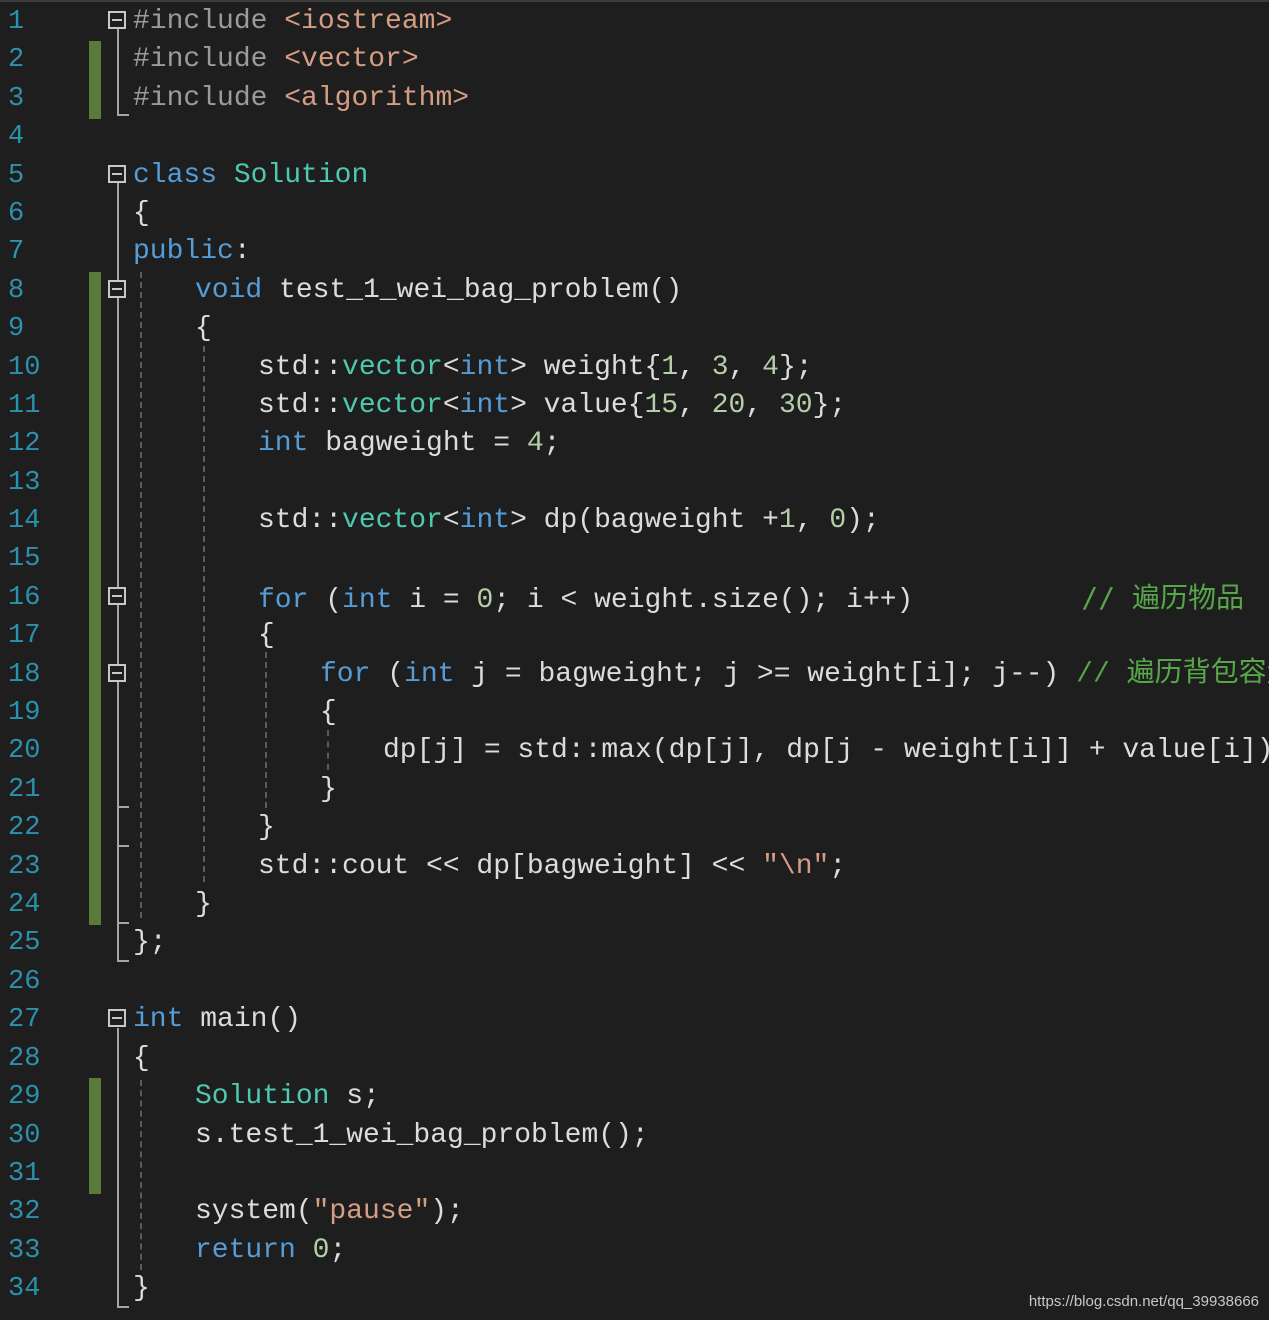 The image size is (1269, 1320). Describe the element at coordinates (16, 176) in the screenshot. I see `line-number: 5` at that location.